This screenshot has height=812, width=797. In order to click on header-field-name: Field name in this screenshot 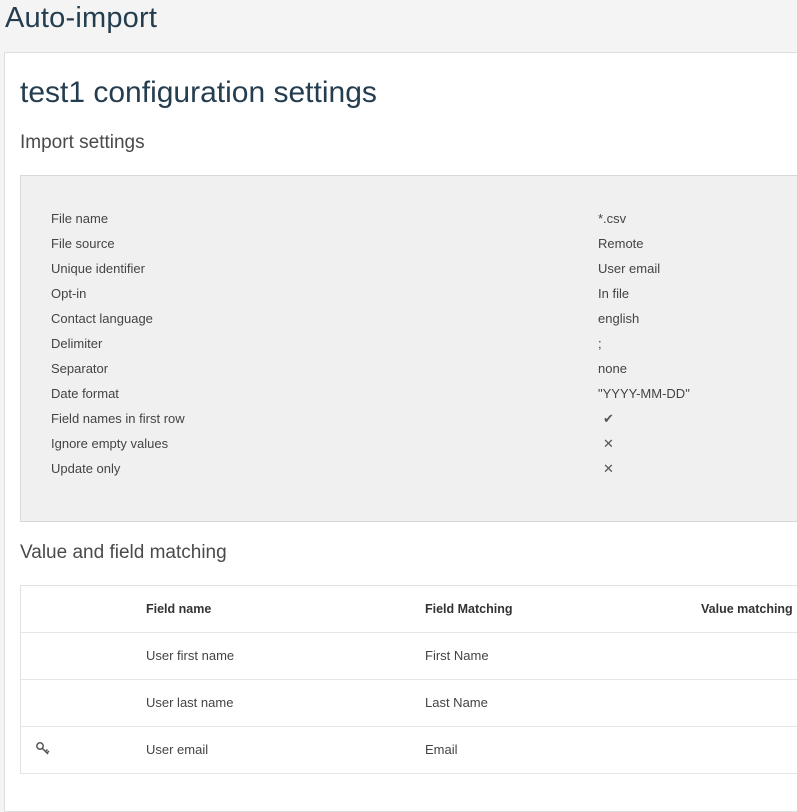, I will do `click(179, 609)`.